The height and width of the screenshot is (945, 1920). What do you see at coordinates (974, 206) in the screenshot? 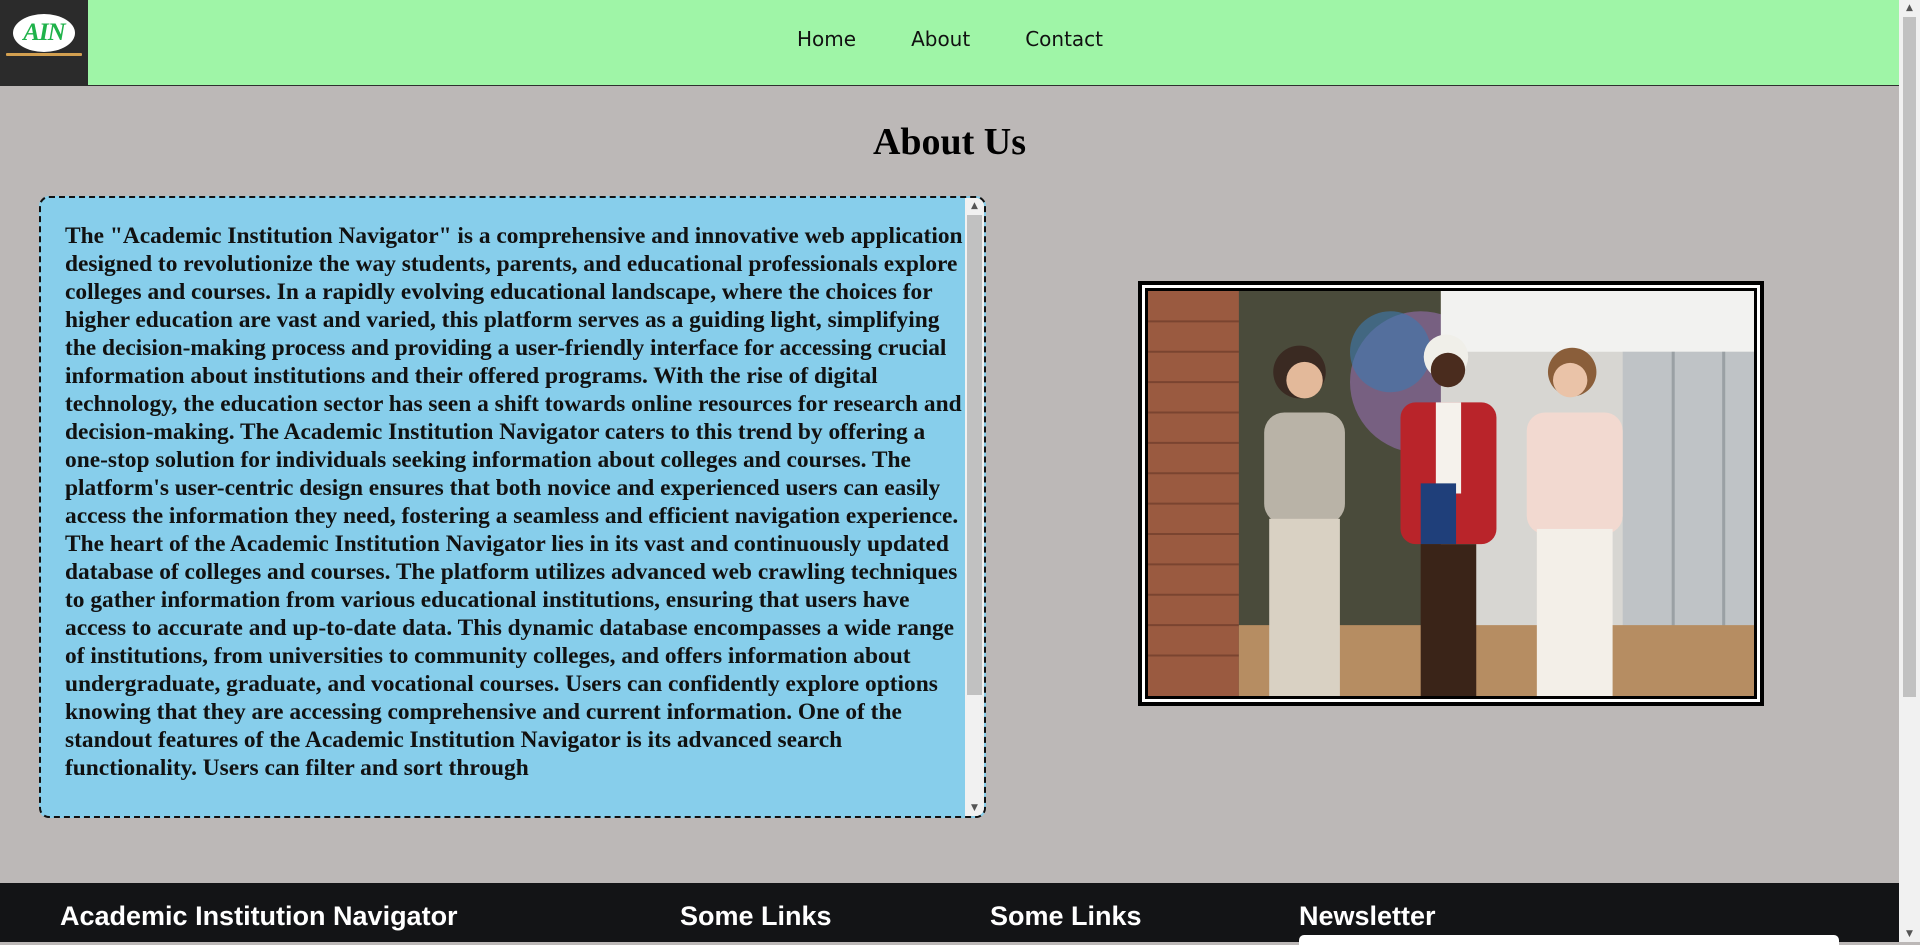
I see `scroll-up-arrow-icon: ▲` at bounding box center [974, 206].